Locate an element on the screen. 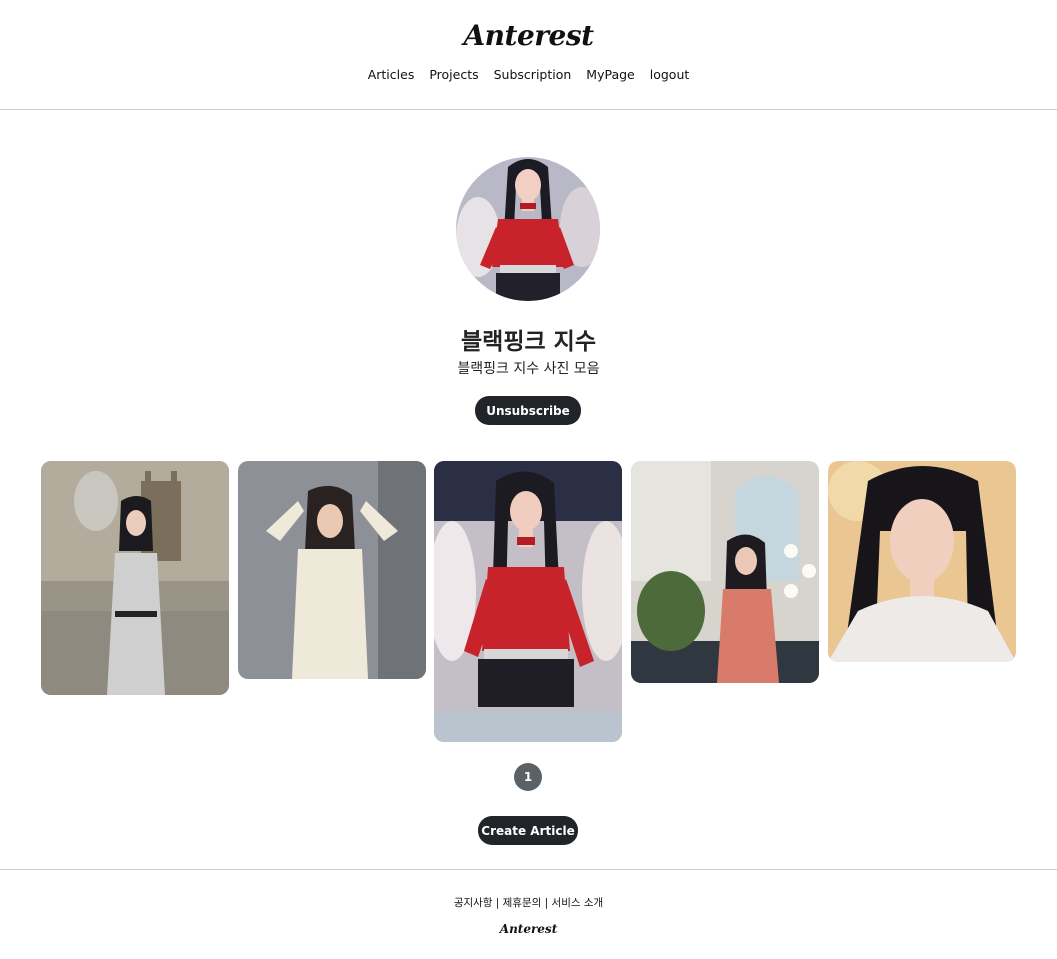 Image resolution: width=1057 pixels, height=959 pixels. nav-logout: logout is located at coordinates (670, 74).